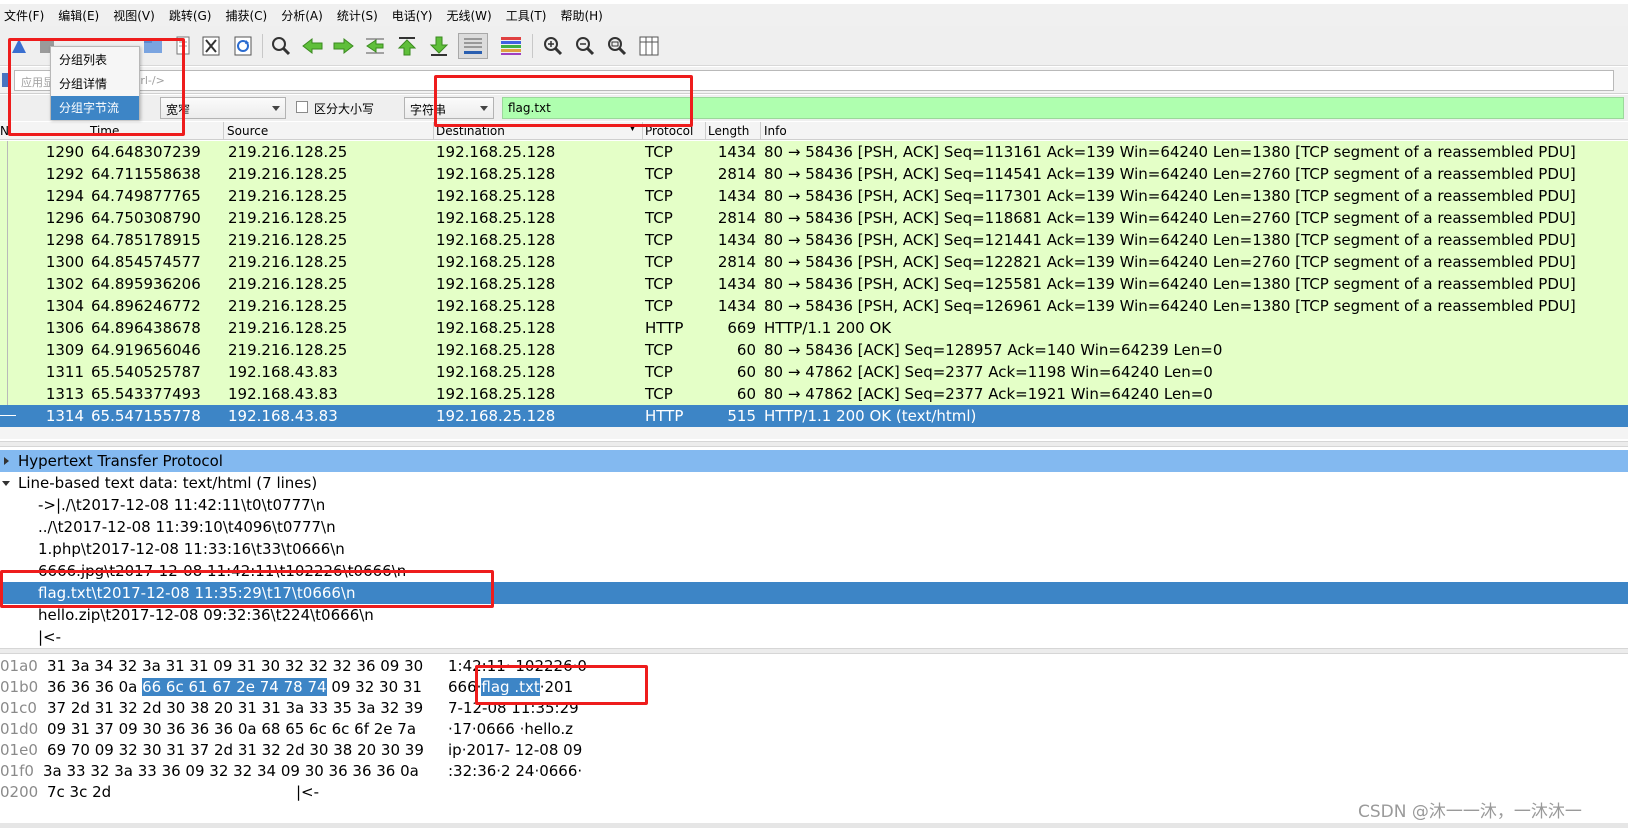 The image size is (1628, 828). I want to click on zoom-out-icon, so click(585, 46).